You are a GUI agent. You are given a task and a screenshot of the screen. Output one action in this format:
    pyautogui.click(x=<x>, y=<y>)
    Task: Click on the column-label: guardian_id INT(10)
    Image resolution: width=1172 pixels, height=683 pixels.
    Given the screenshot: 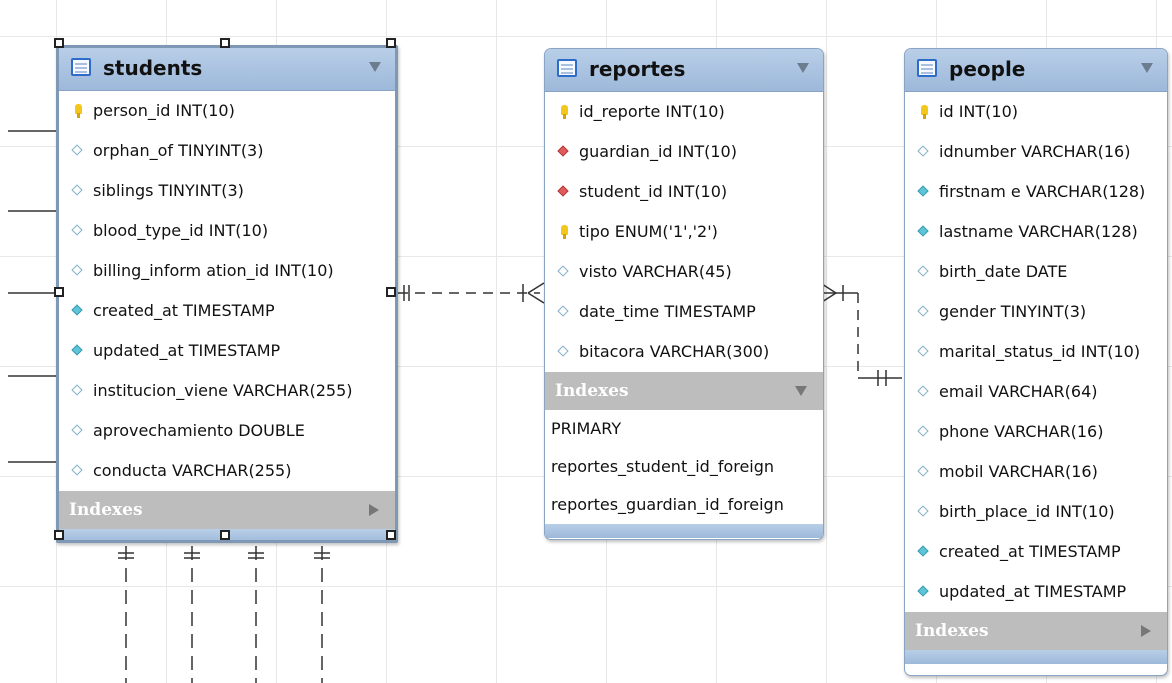 What is the action you would take?
    pyautogui.click(x=658, y=151)
    